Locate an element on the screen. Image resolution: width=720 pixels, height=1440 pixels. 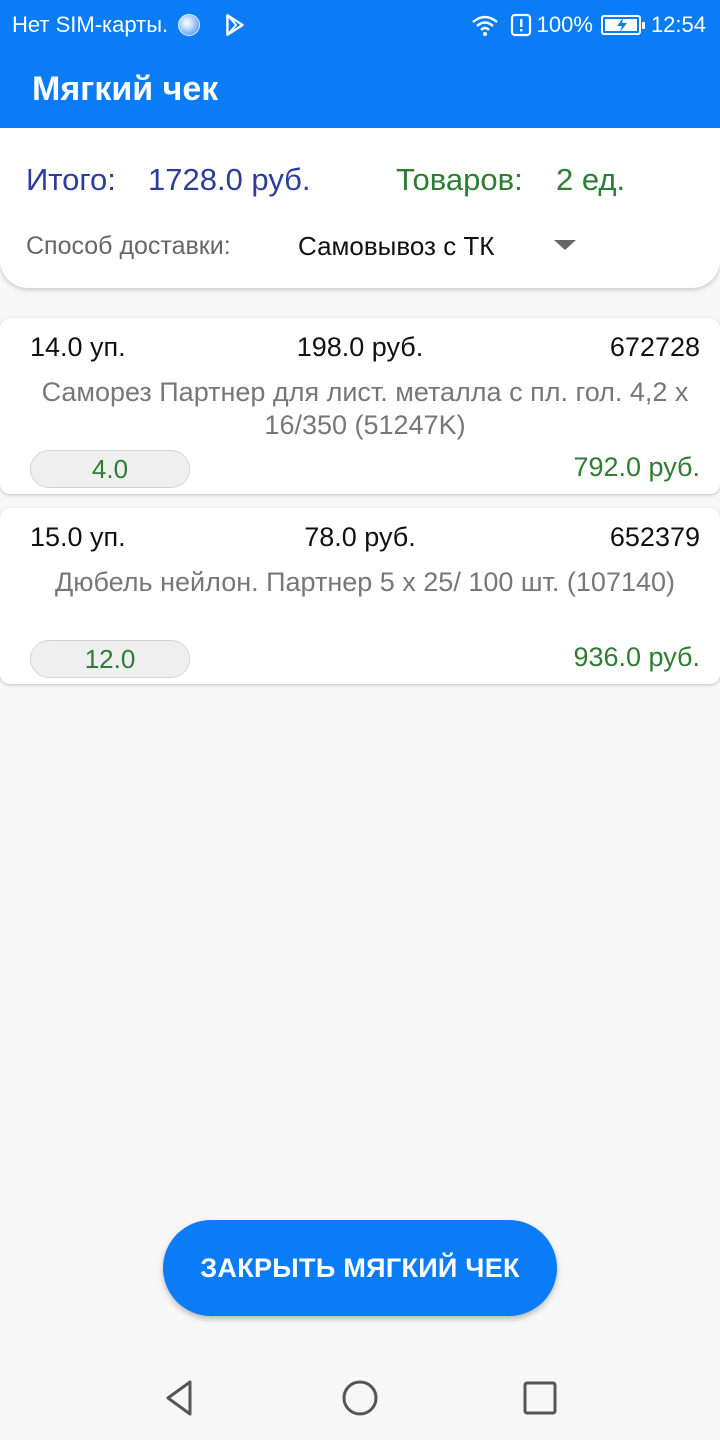
total-value: 1728.0 руб. is located at coordinates (229, 179).